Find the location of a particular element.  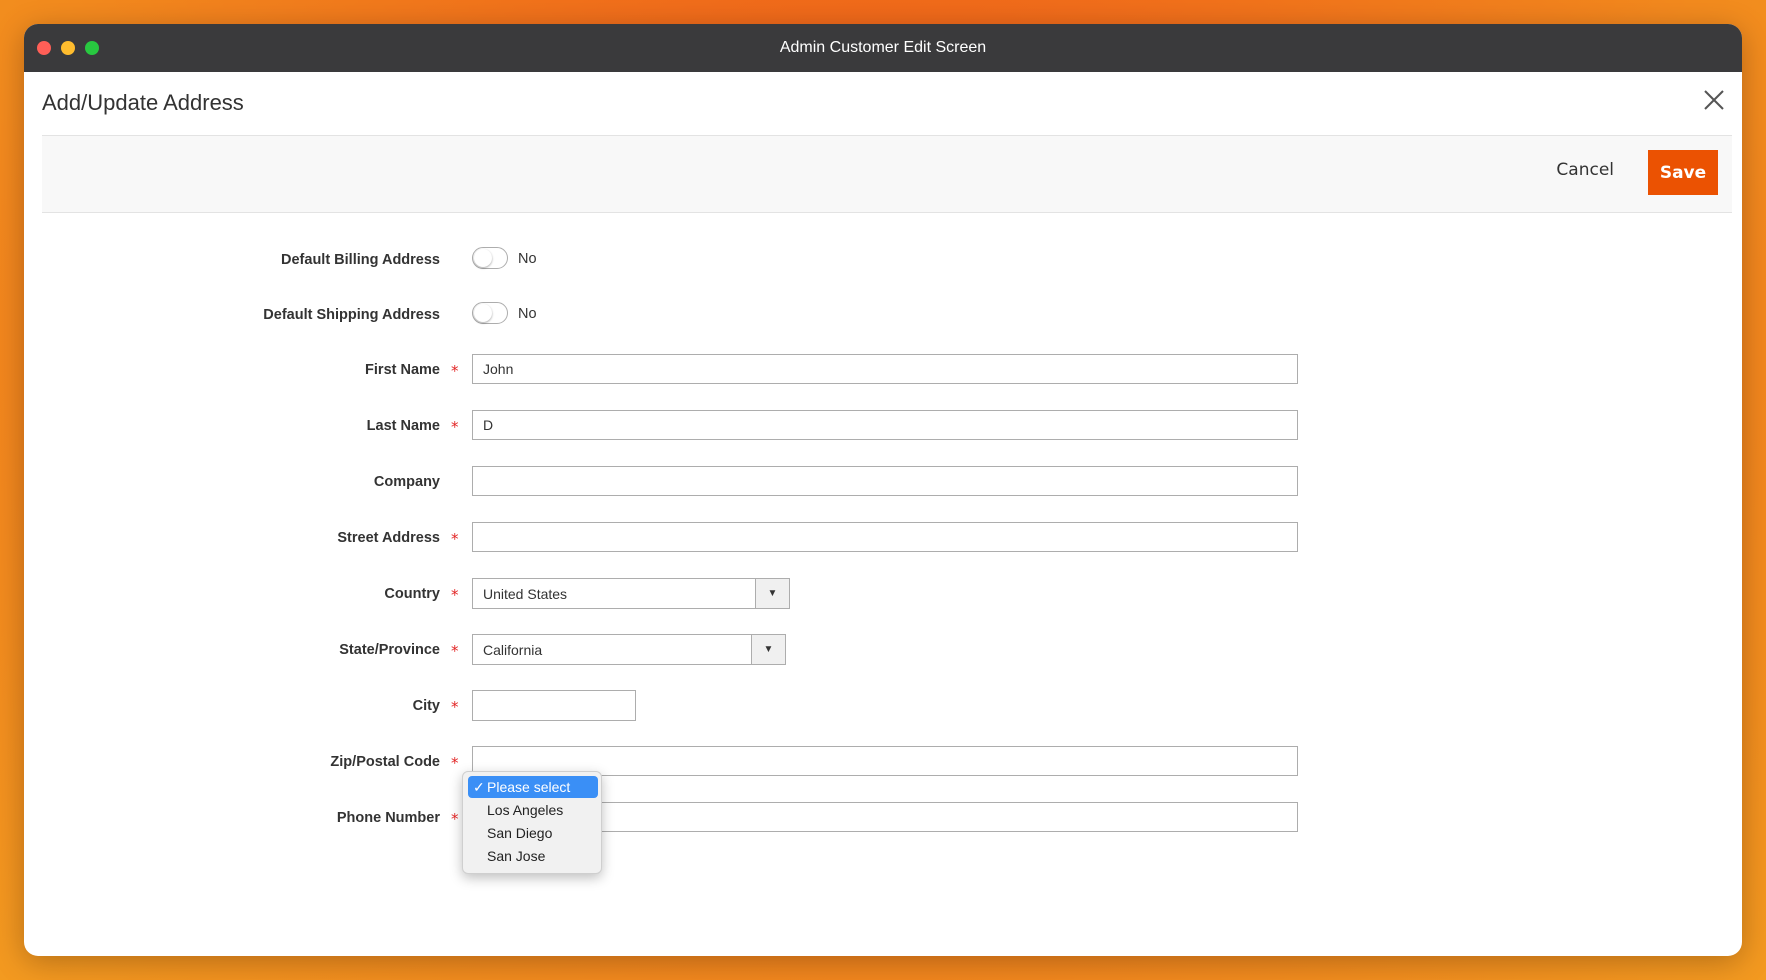

modal-action-bar: Cancel Save is located at coordinates (887, 174).